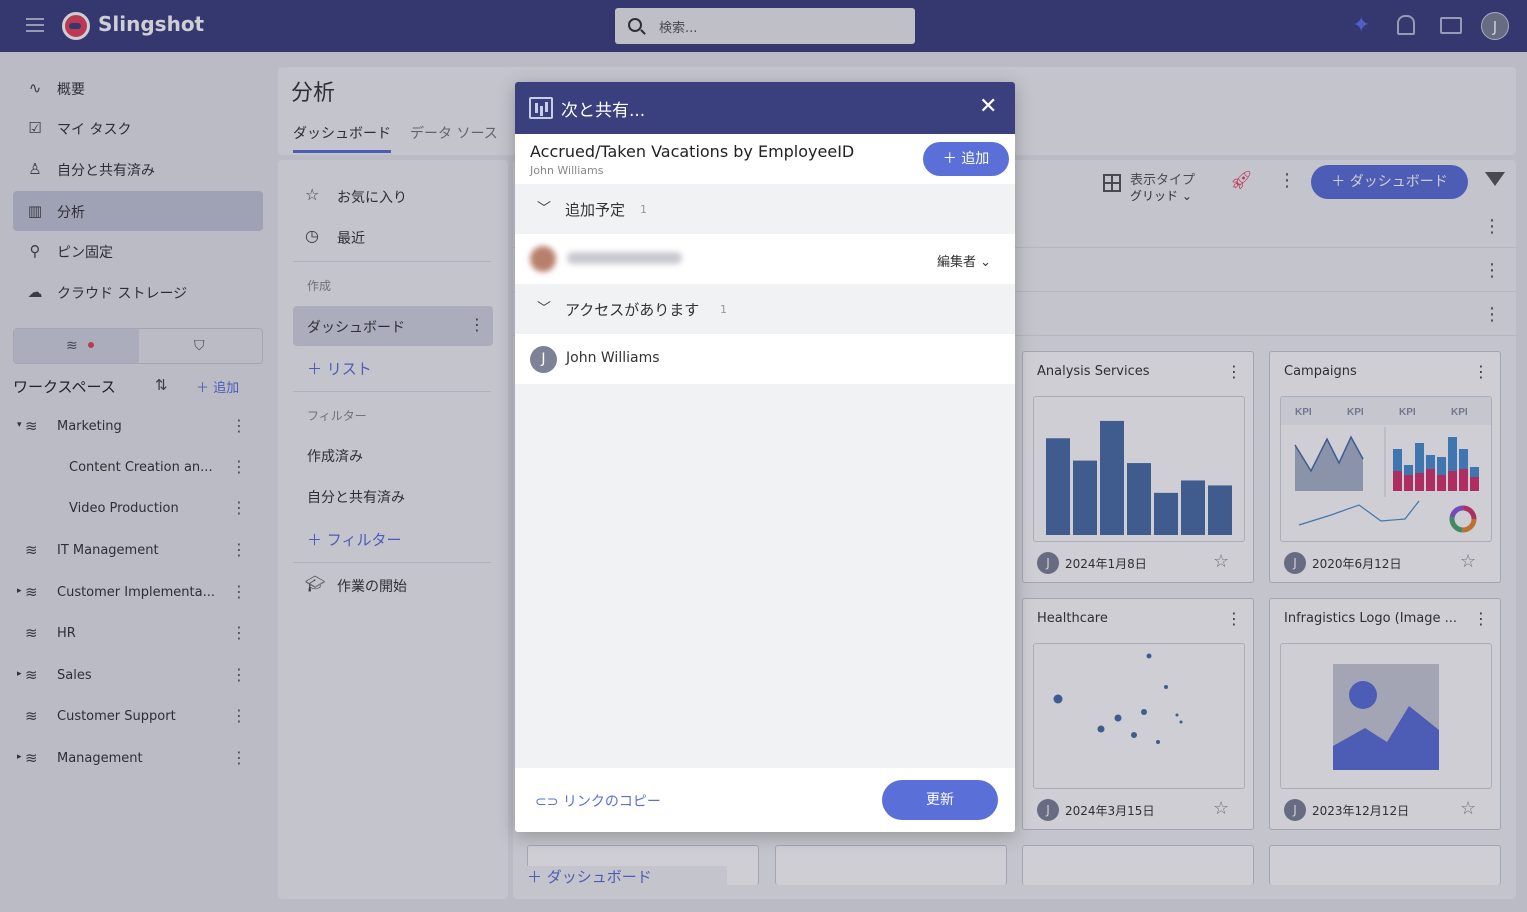 Image resolution: width=1527 pixels, height=912 pixels. Describe the element at coordinates (632, 310) in the screenshot. I see `section-label: アクセスがあります` at that location.